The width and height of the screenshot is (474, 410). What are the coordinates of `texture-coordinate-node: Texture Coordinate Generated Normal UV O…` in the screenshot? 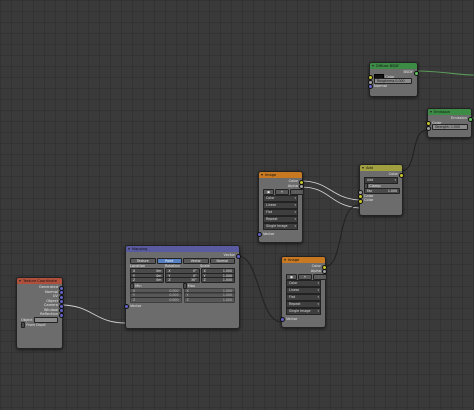 It's located at (40, 313).